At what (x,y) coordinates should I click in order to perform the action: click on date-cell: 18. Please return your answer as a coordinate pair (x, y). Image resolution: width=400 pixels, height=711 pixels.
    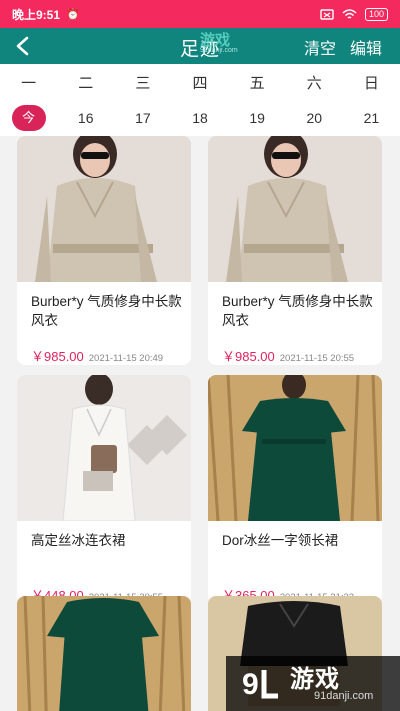
    Looking at the image, I should click on (199, 118).